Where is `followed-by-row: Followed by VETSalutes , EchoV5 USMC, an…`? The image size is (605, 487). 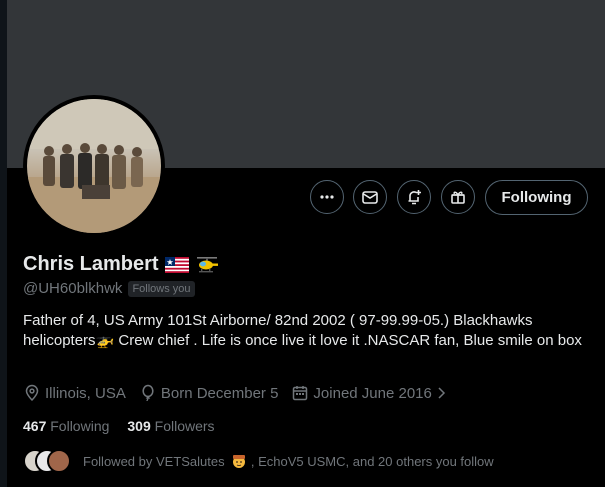 followed-by-row: Followed by VETSalutes , EchoV5 USMC, an… is located at coordinates (258, 461).